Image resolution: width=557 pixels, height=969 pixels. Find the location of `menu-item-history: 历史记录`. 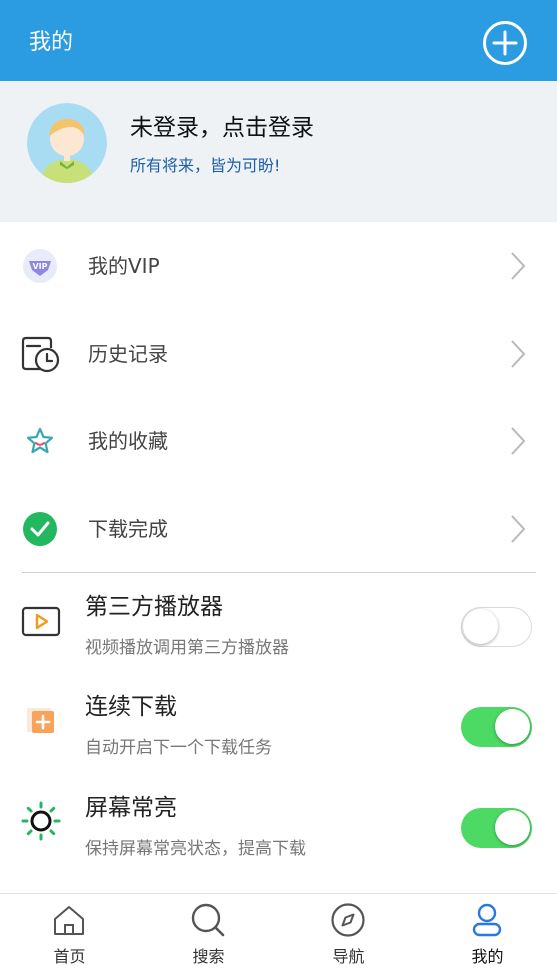

menu-item-history: 历史记录 is located at coordinates (278, 353).